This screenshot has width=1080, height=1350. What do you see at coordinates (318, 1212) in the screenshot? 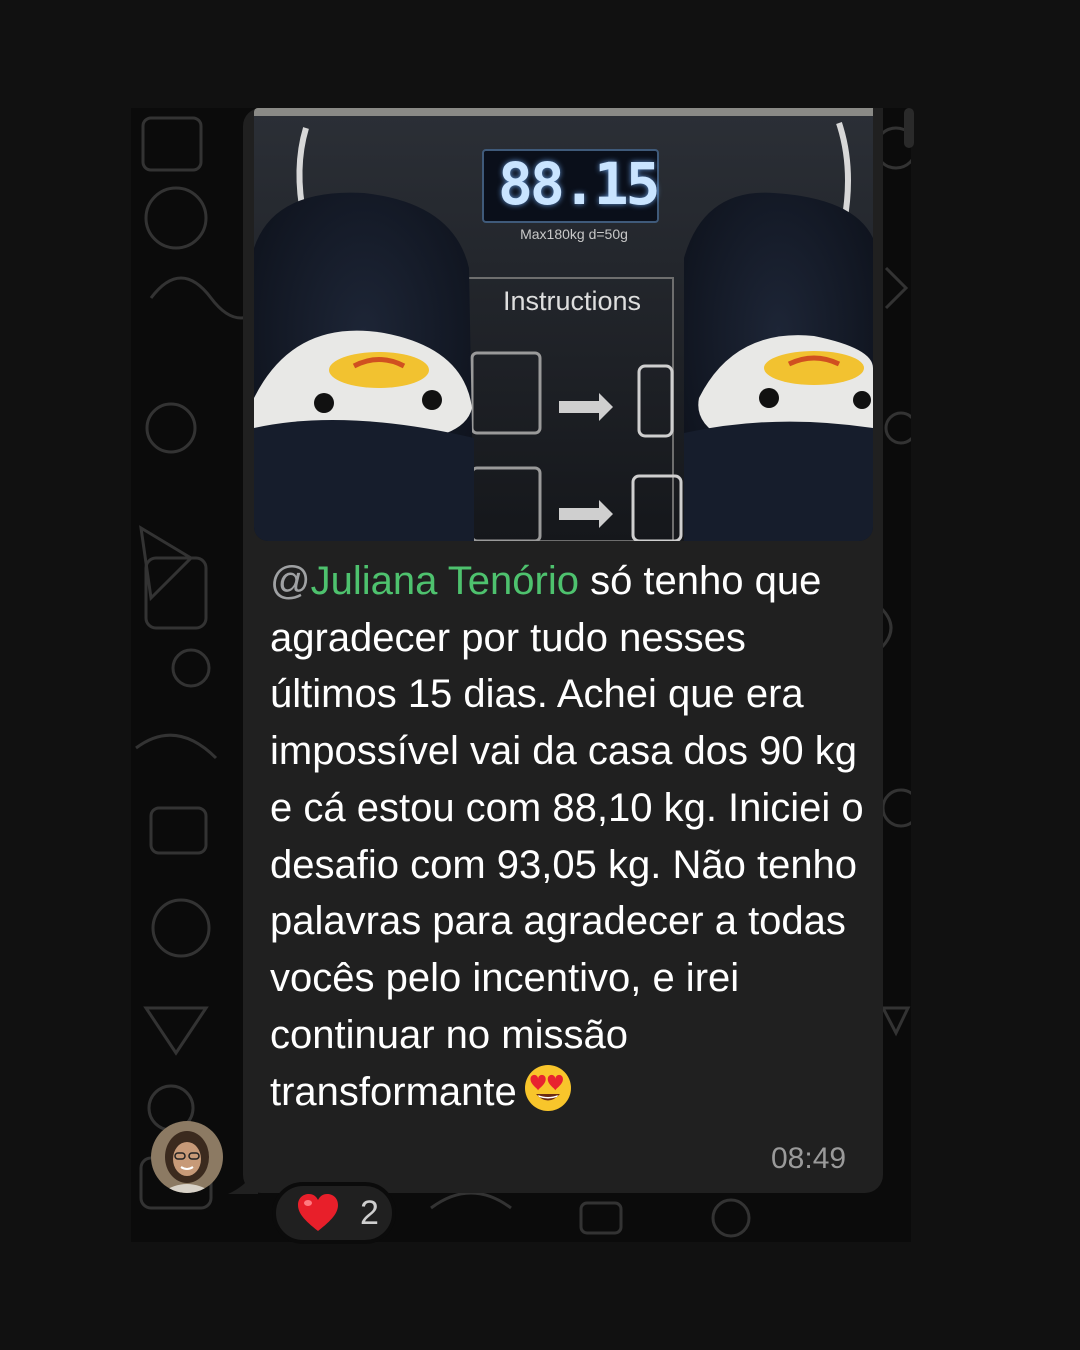
I see `red-heart-icon` at bounding box center [318, 1212].